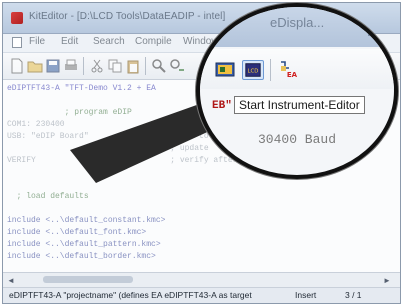 Image resolution: width=403 pixels, height=306 pixels. Describe the element at coordinates (177, 66) in the screenshot. I see `find-replace-icon` at that location.